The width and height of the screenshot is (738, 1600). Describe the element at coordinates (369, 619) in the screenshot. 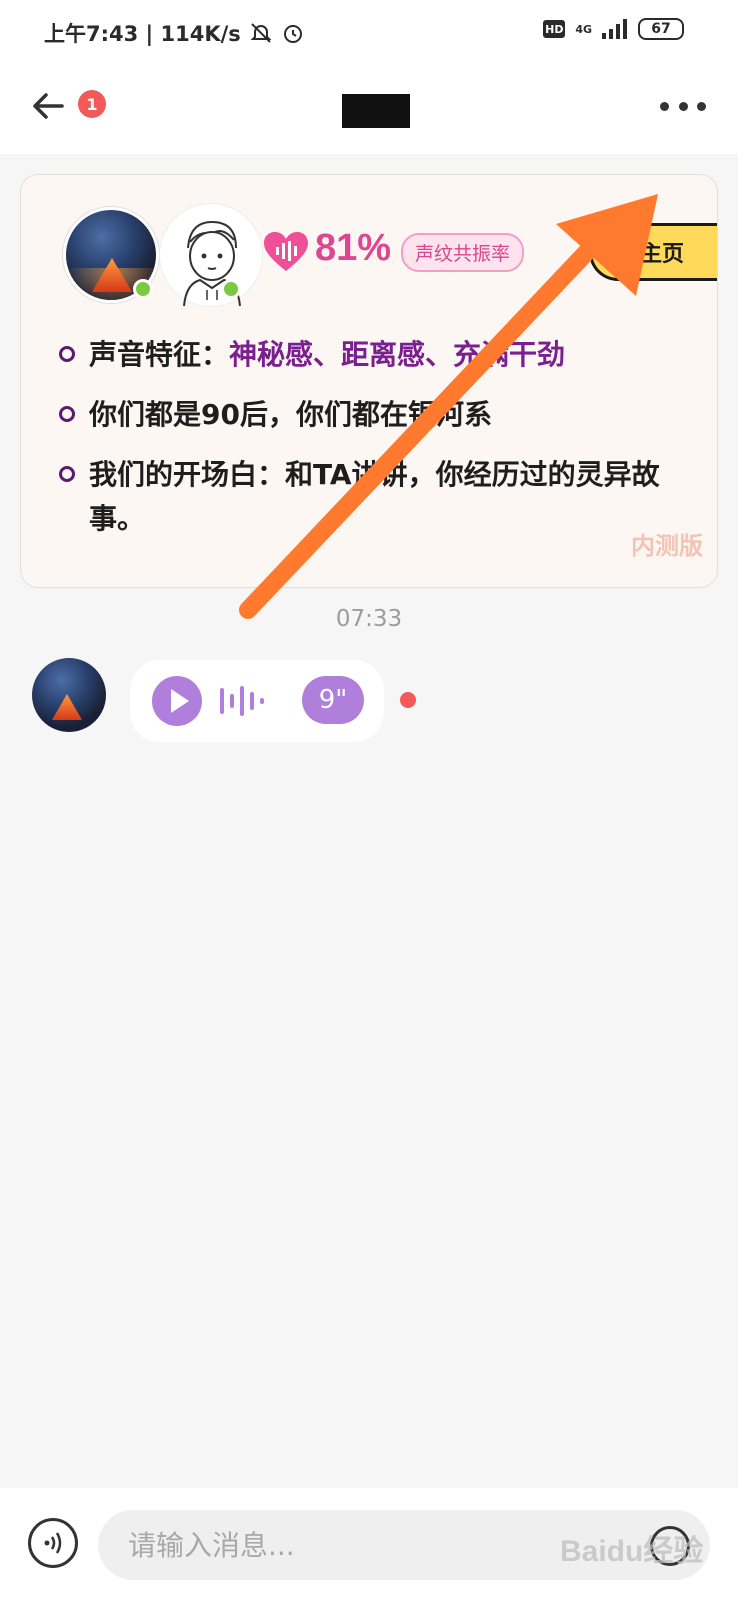

I see `message-timestamp: 07:33` at that location.